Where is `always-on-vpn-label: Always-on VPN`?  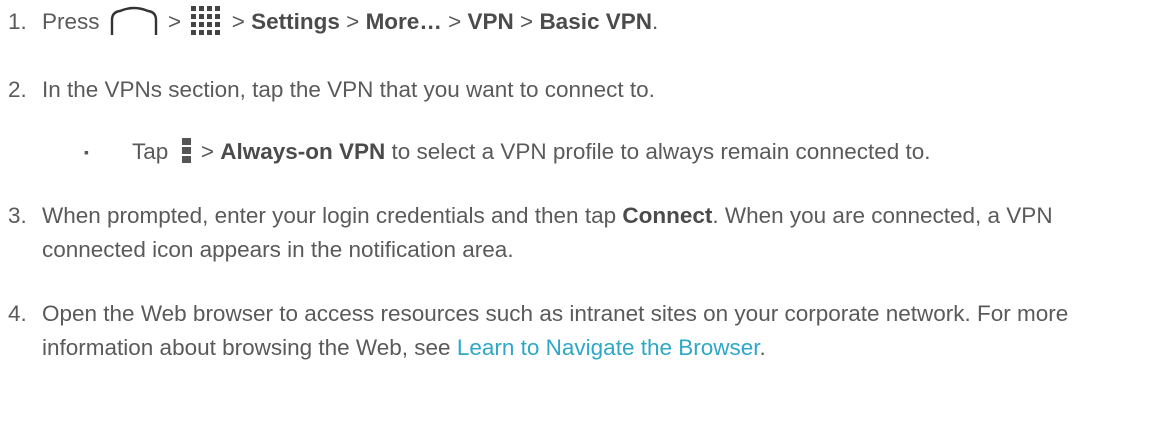
always-on-vpn-label: Always-on VPN is located at coordinates (303, 151).